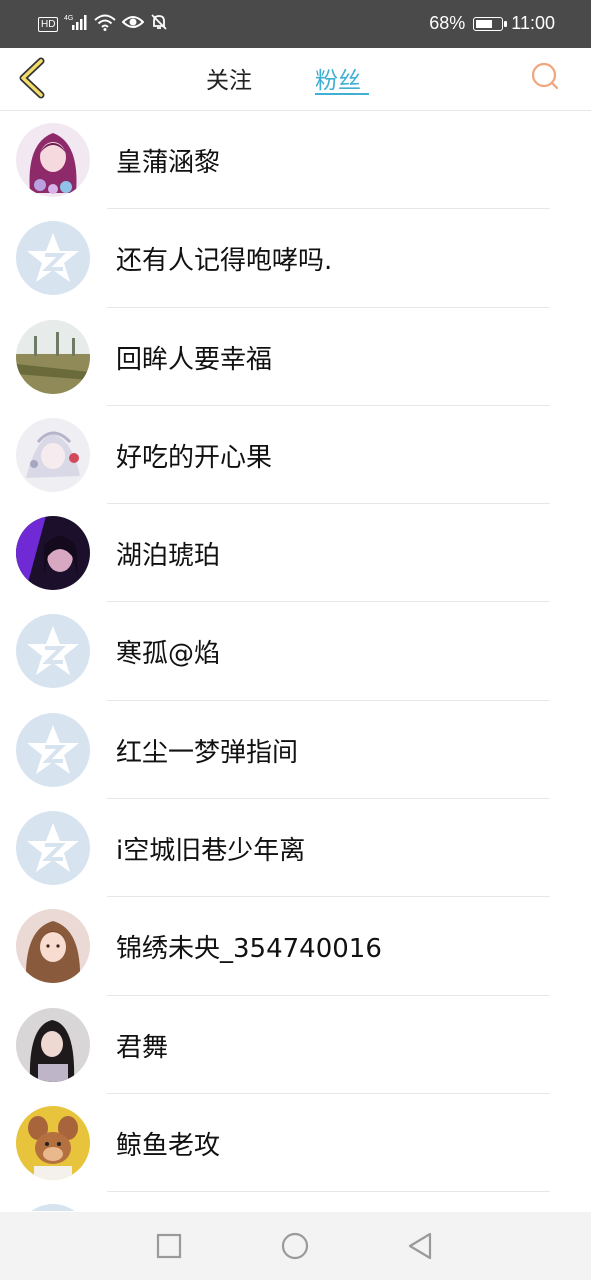  What do you see at coordinates (249, 949) in the screenshot?
I see `fan-name: 锦绣未央_354740016` at bounding box center [249, 949].